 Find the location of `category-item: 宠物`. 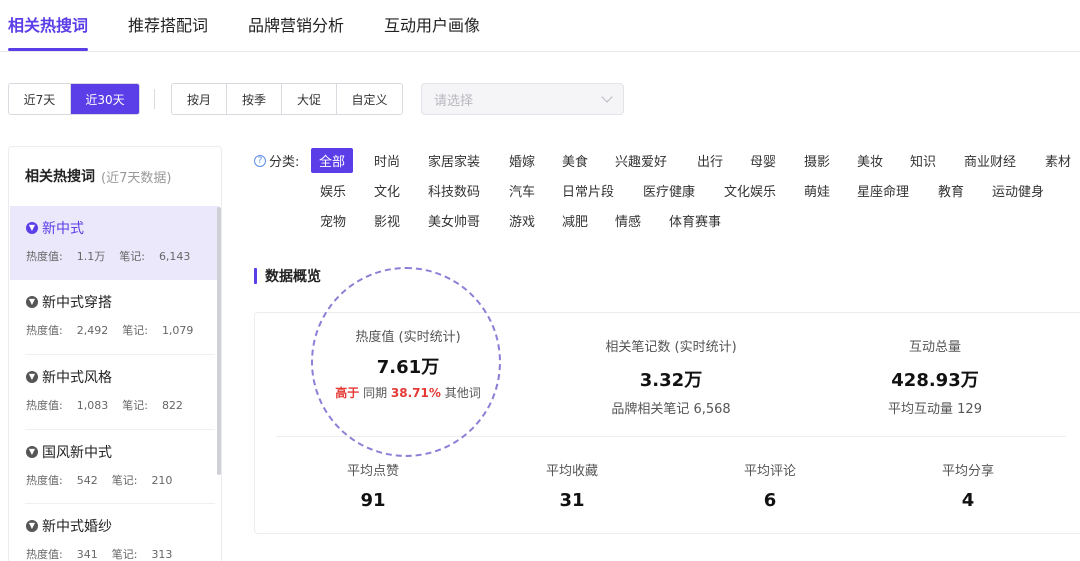

category-item: 宠物 is located at coordinates (333, 220).